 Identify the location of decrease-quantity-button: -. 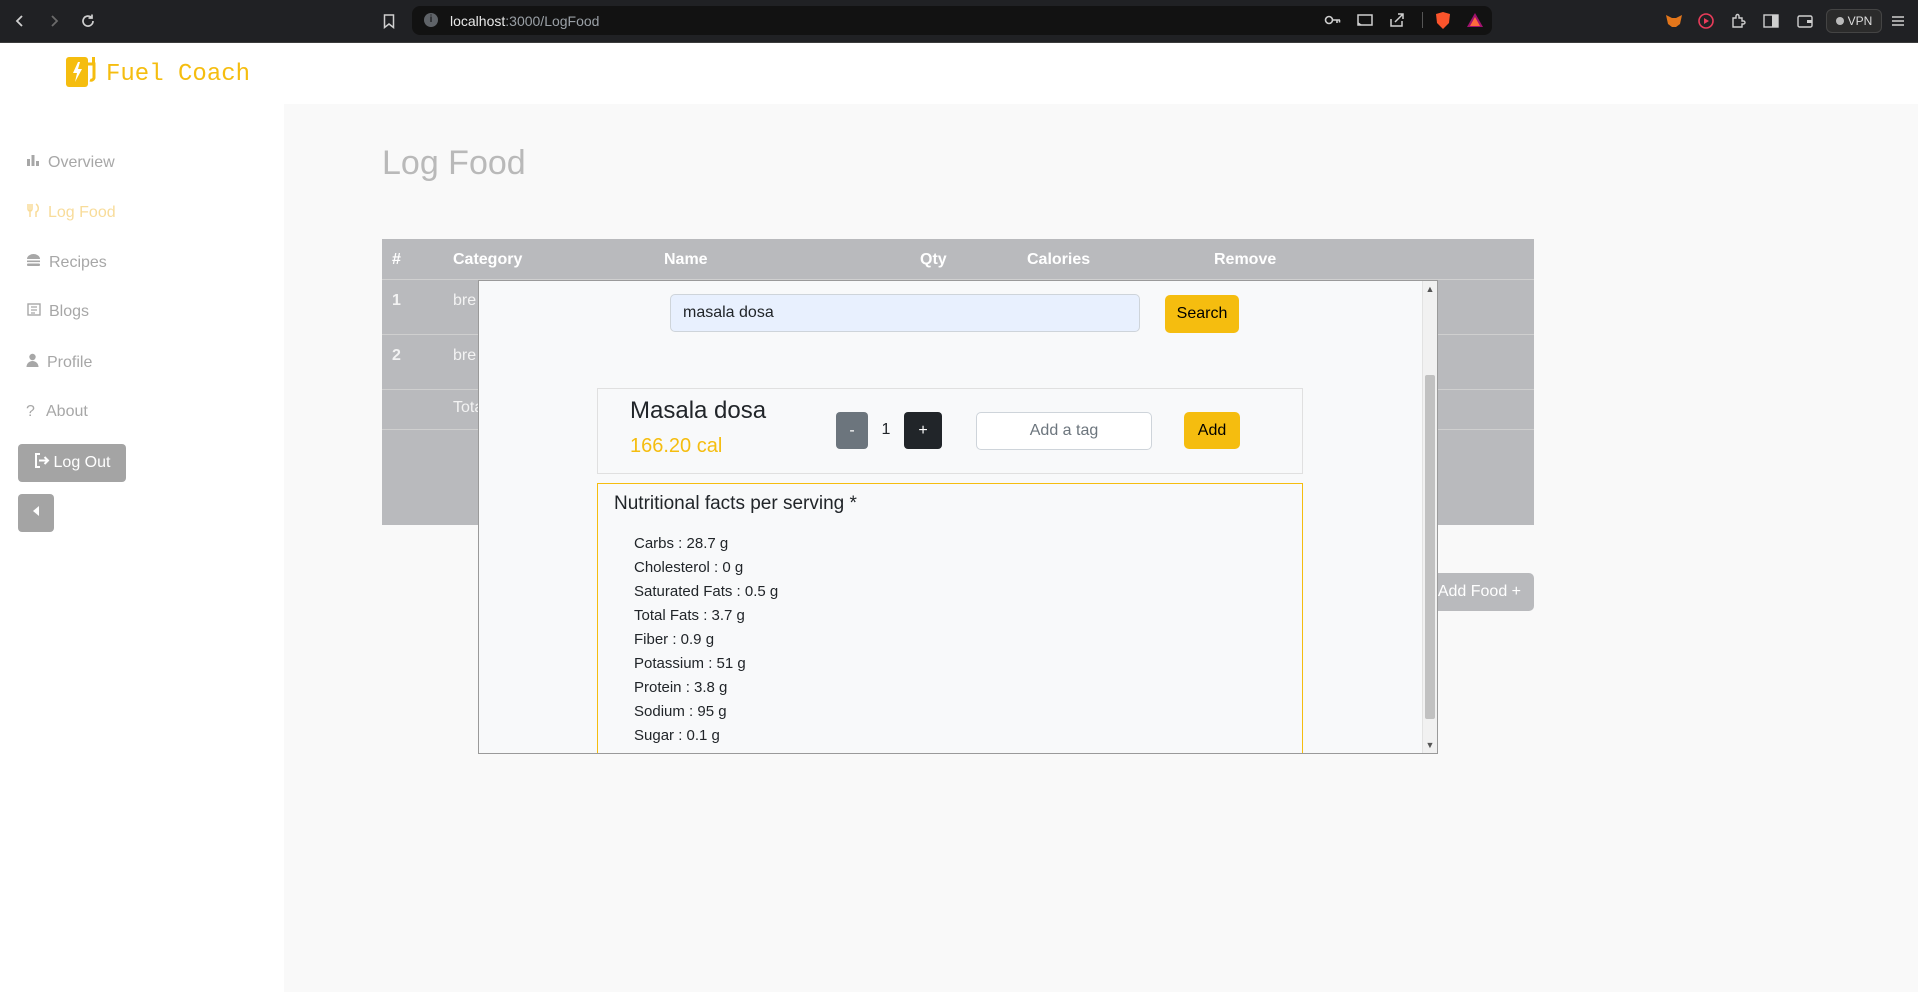
(852, 430).